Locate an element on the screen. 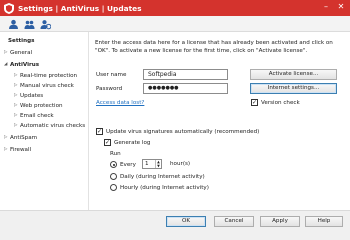 Image resolution: width=350 pixels, height=240 pixels. user-group-icon is located at coordinates (29, 24).